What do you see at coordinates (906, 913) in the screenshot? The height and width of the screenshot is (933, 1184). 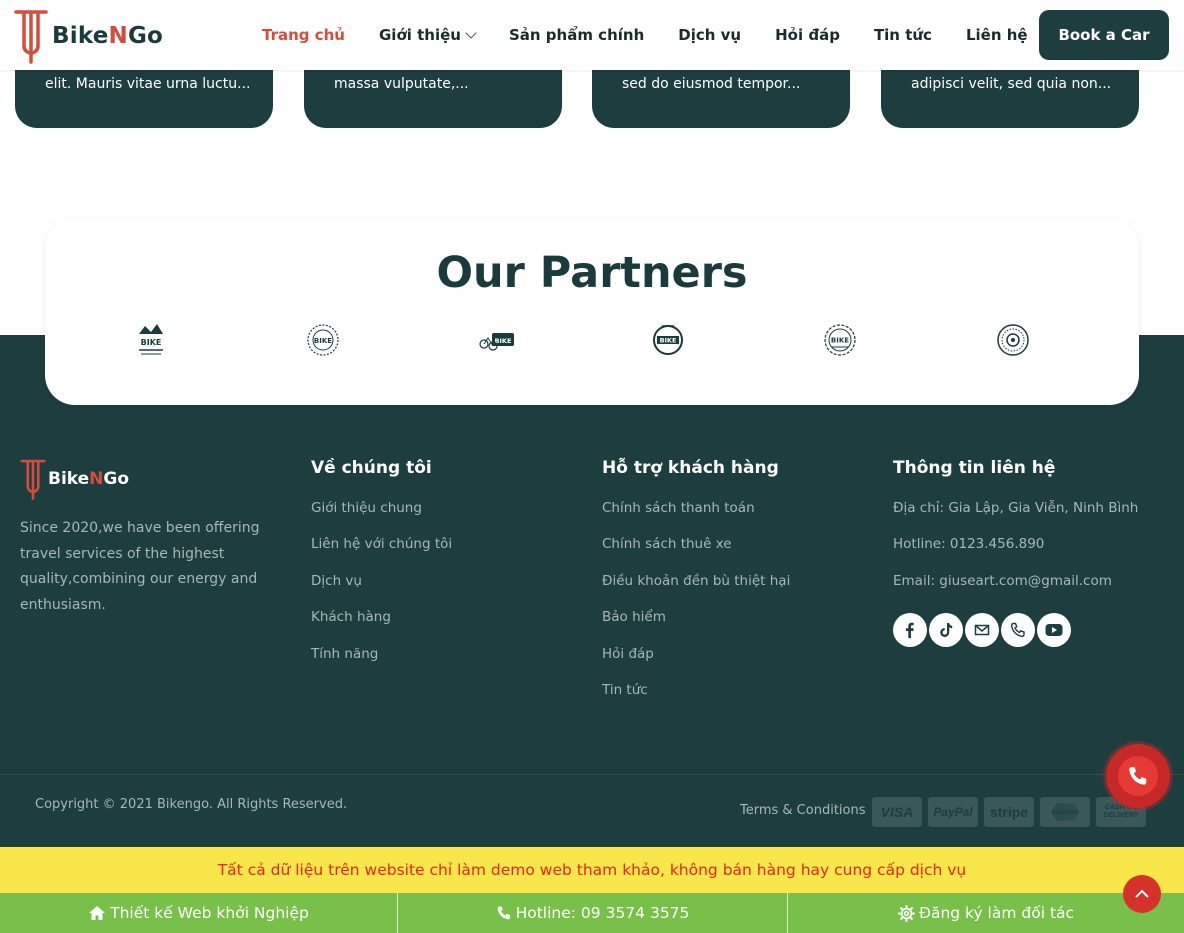 I see `gear-icon` at bounding box center [906, 913].